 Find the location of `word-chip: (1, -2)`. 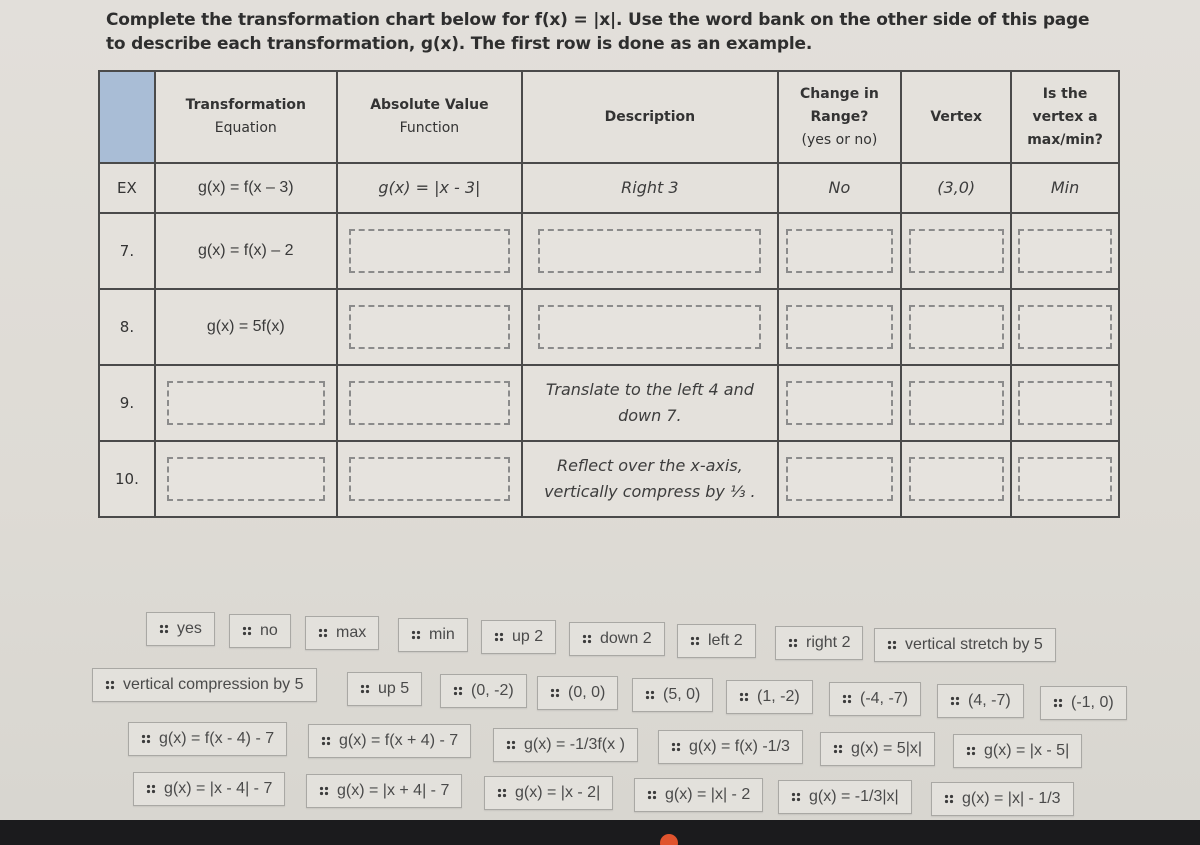

word-chip: (1, -2) is located at coordinates (769, 697).